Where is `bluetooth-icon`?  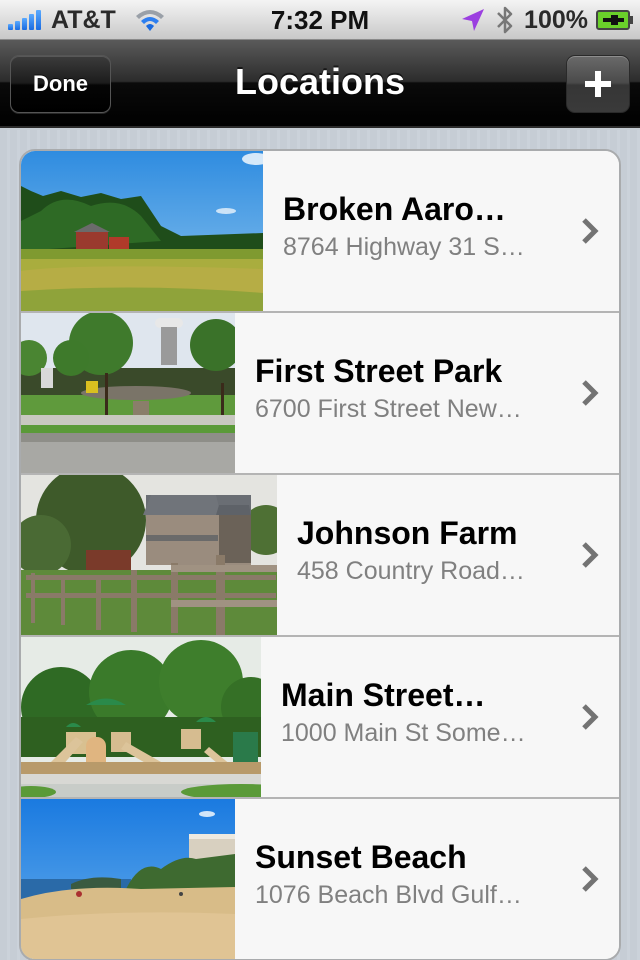
bluetooth-icon is located at coordinates (505, 20).